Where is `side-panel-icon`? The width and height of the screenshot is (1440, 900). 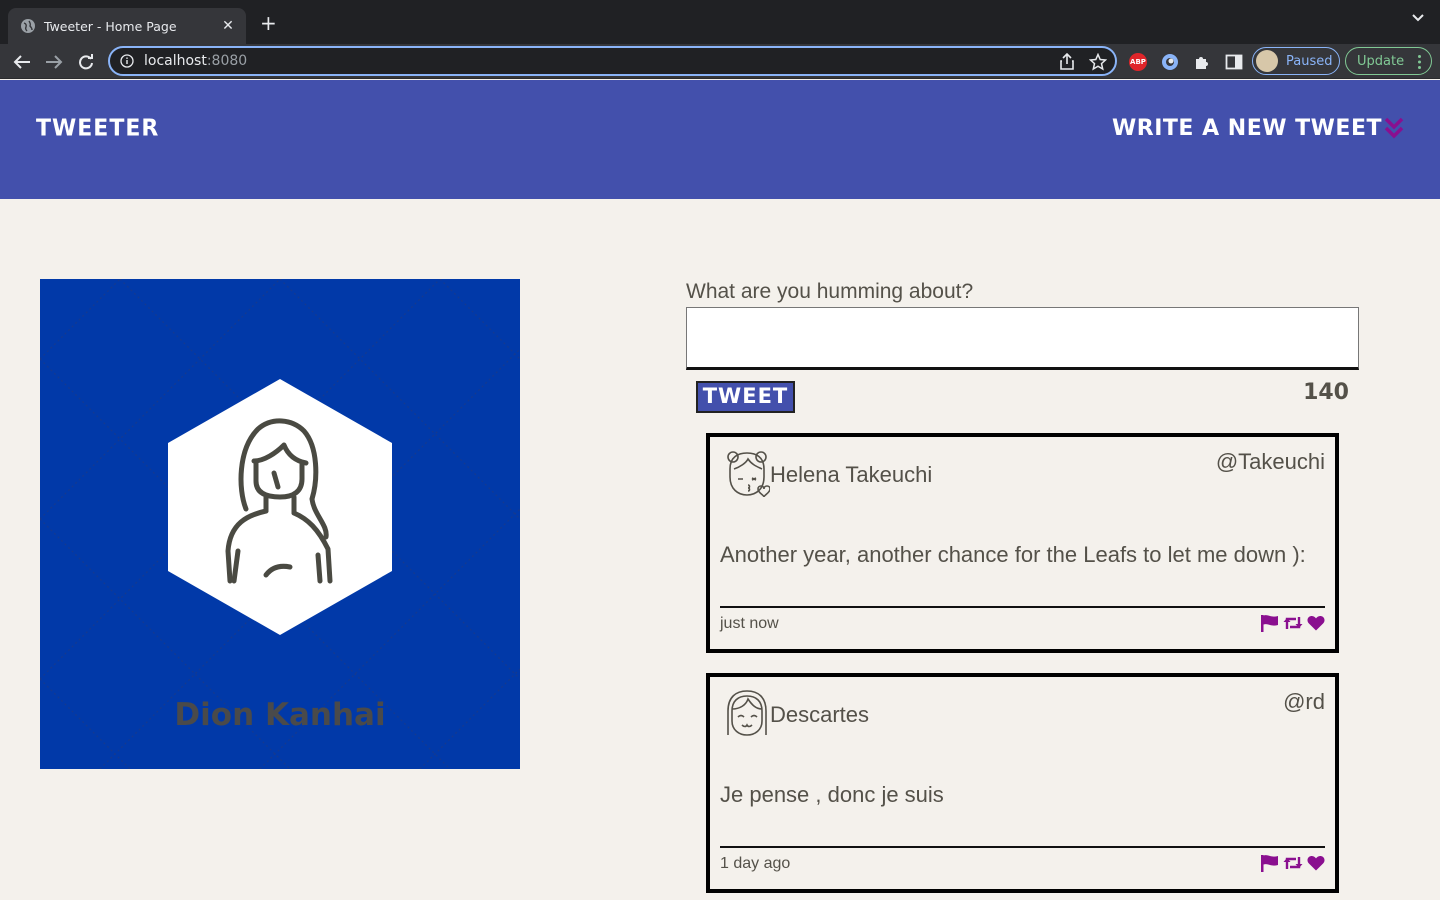
side-panel-icon is located at coordinates (1234, 62).